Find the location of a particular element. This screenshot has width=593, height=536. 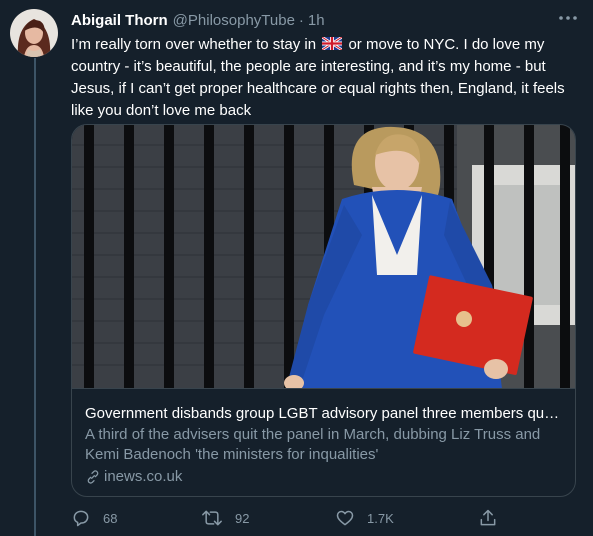

retweet-icon is located at coordinates (212, 518).